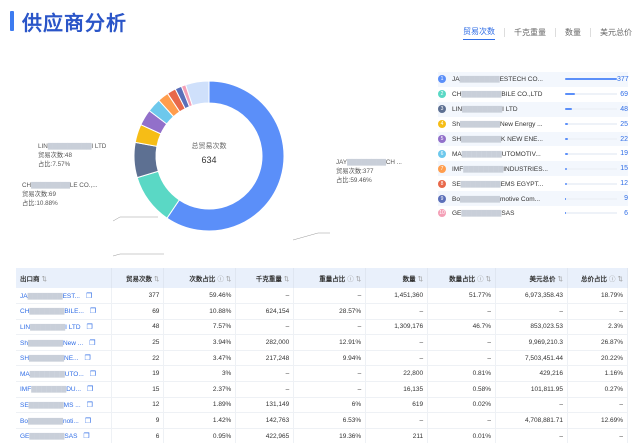 The height and width of the screenshot is (443, 640). Describe the element at coordinates (64, 374) in the screenshot. I see `exporter-cell: MA▇▇▇▇▇▇▇UTO... ❐` at that location.